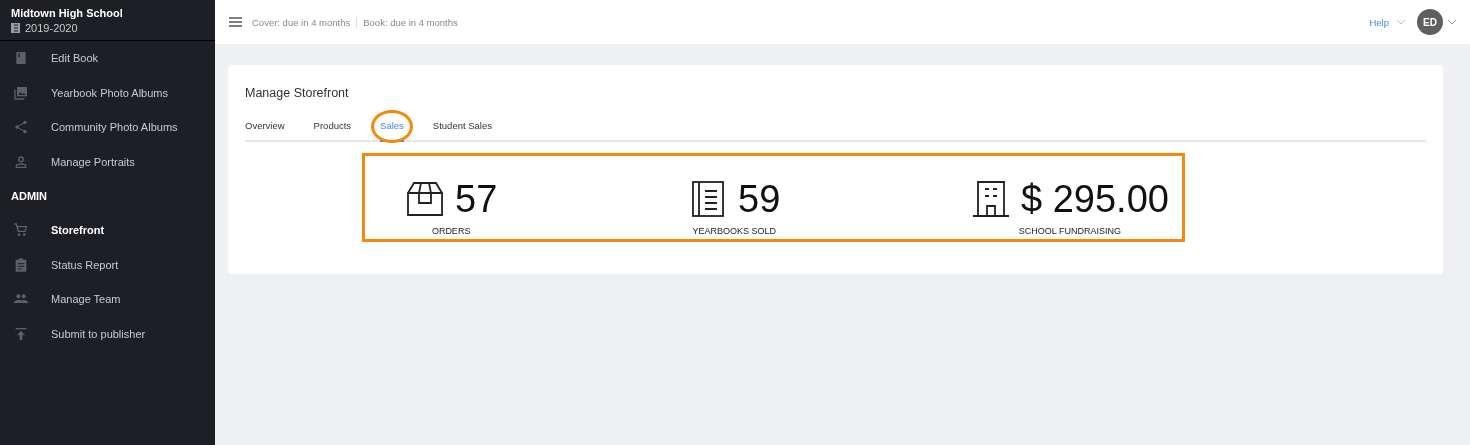  Describe the element at coordinates (265, 131) in the screenshot. I see `tab: Overview` at that location.